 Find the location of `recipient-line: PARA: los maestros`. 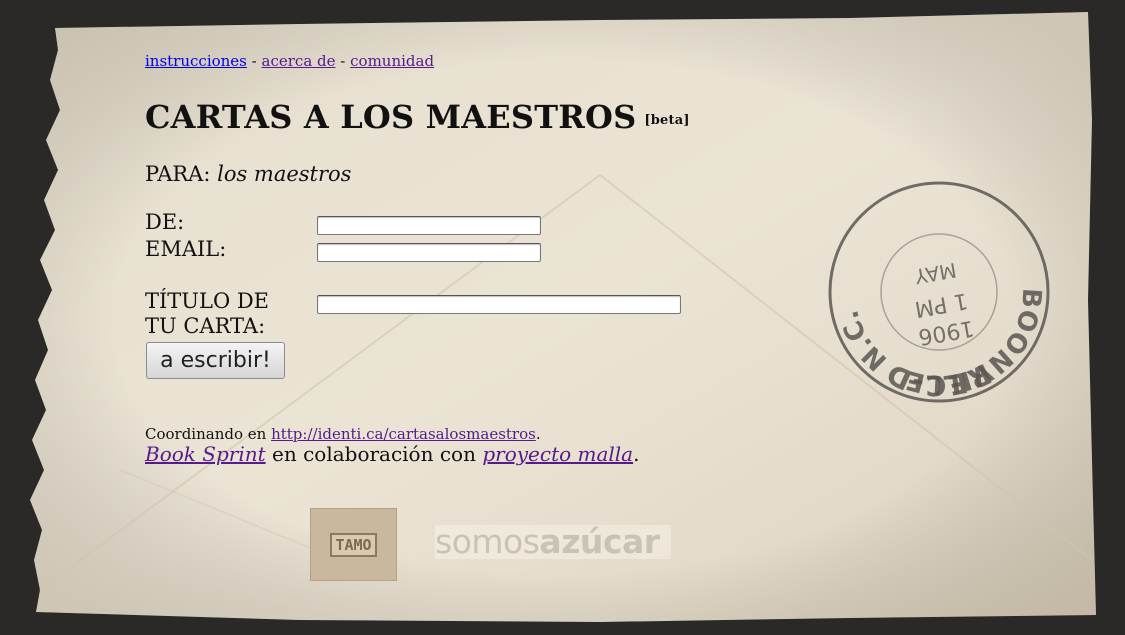

recipient-line: PARA: los maestros is located at coordinates (248, 174).